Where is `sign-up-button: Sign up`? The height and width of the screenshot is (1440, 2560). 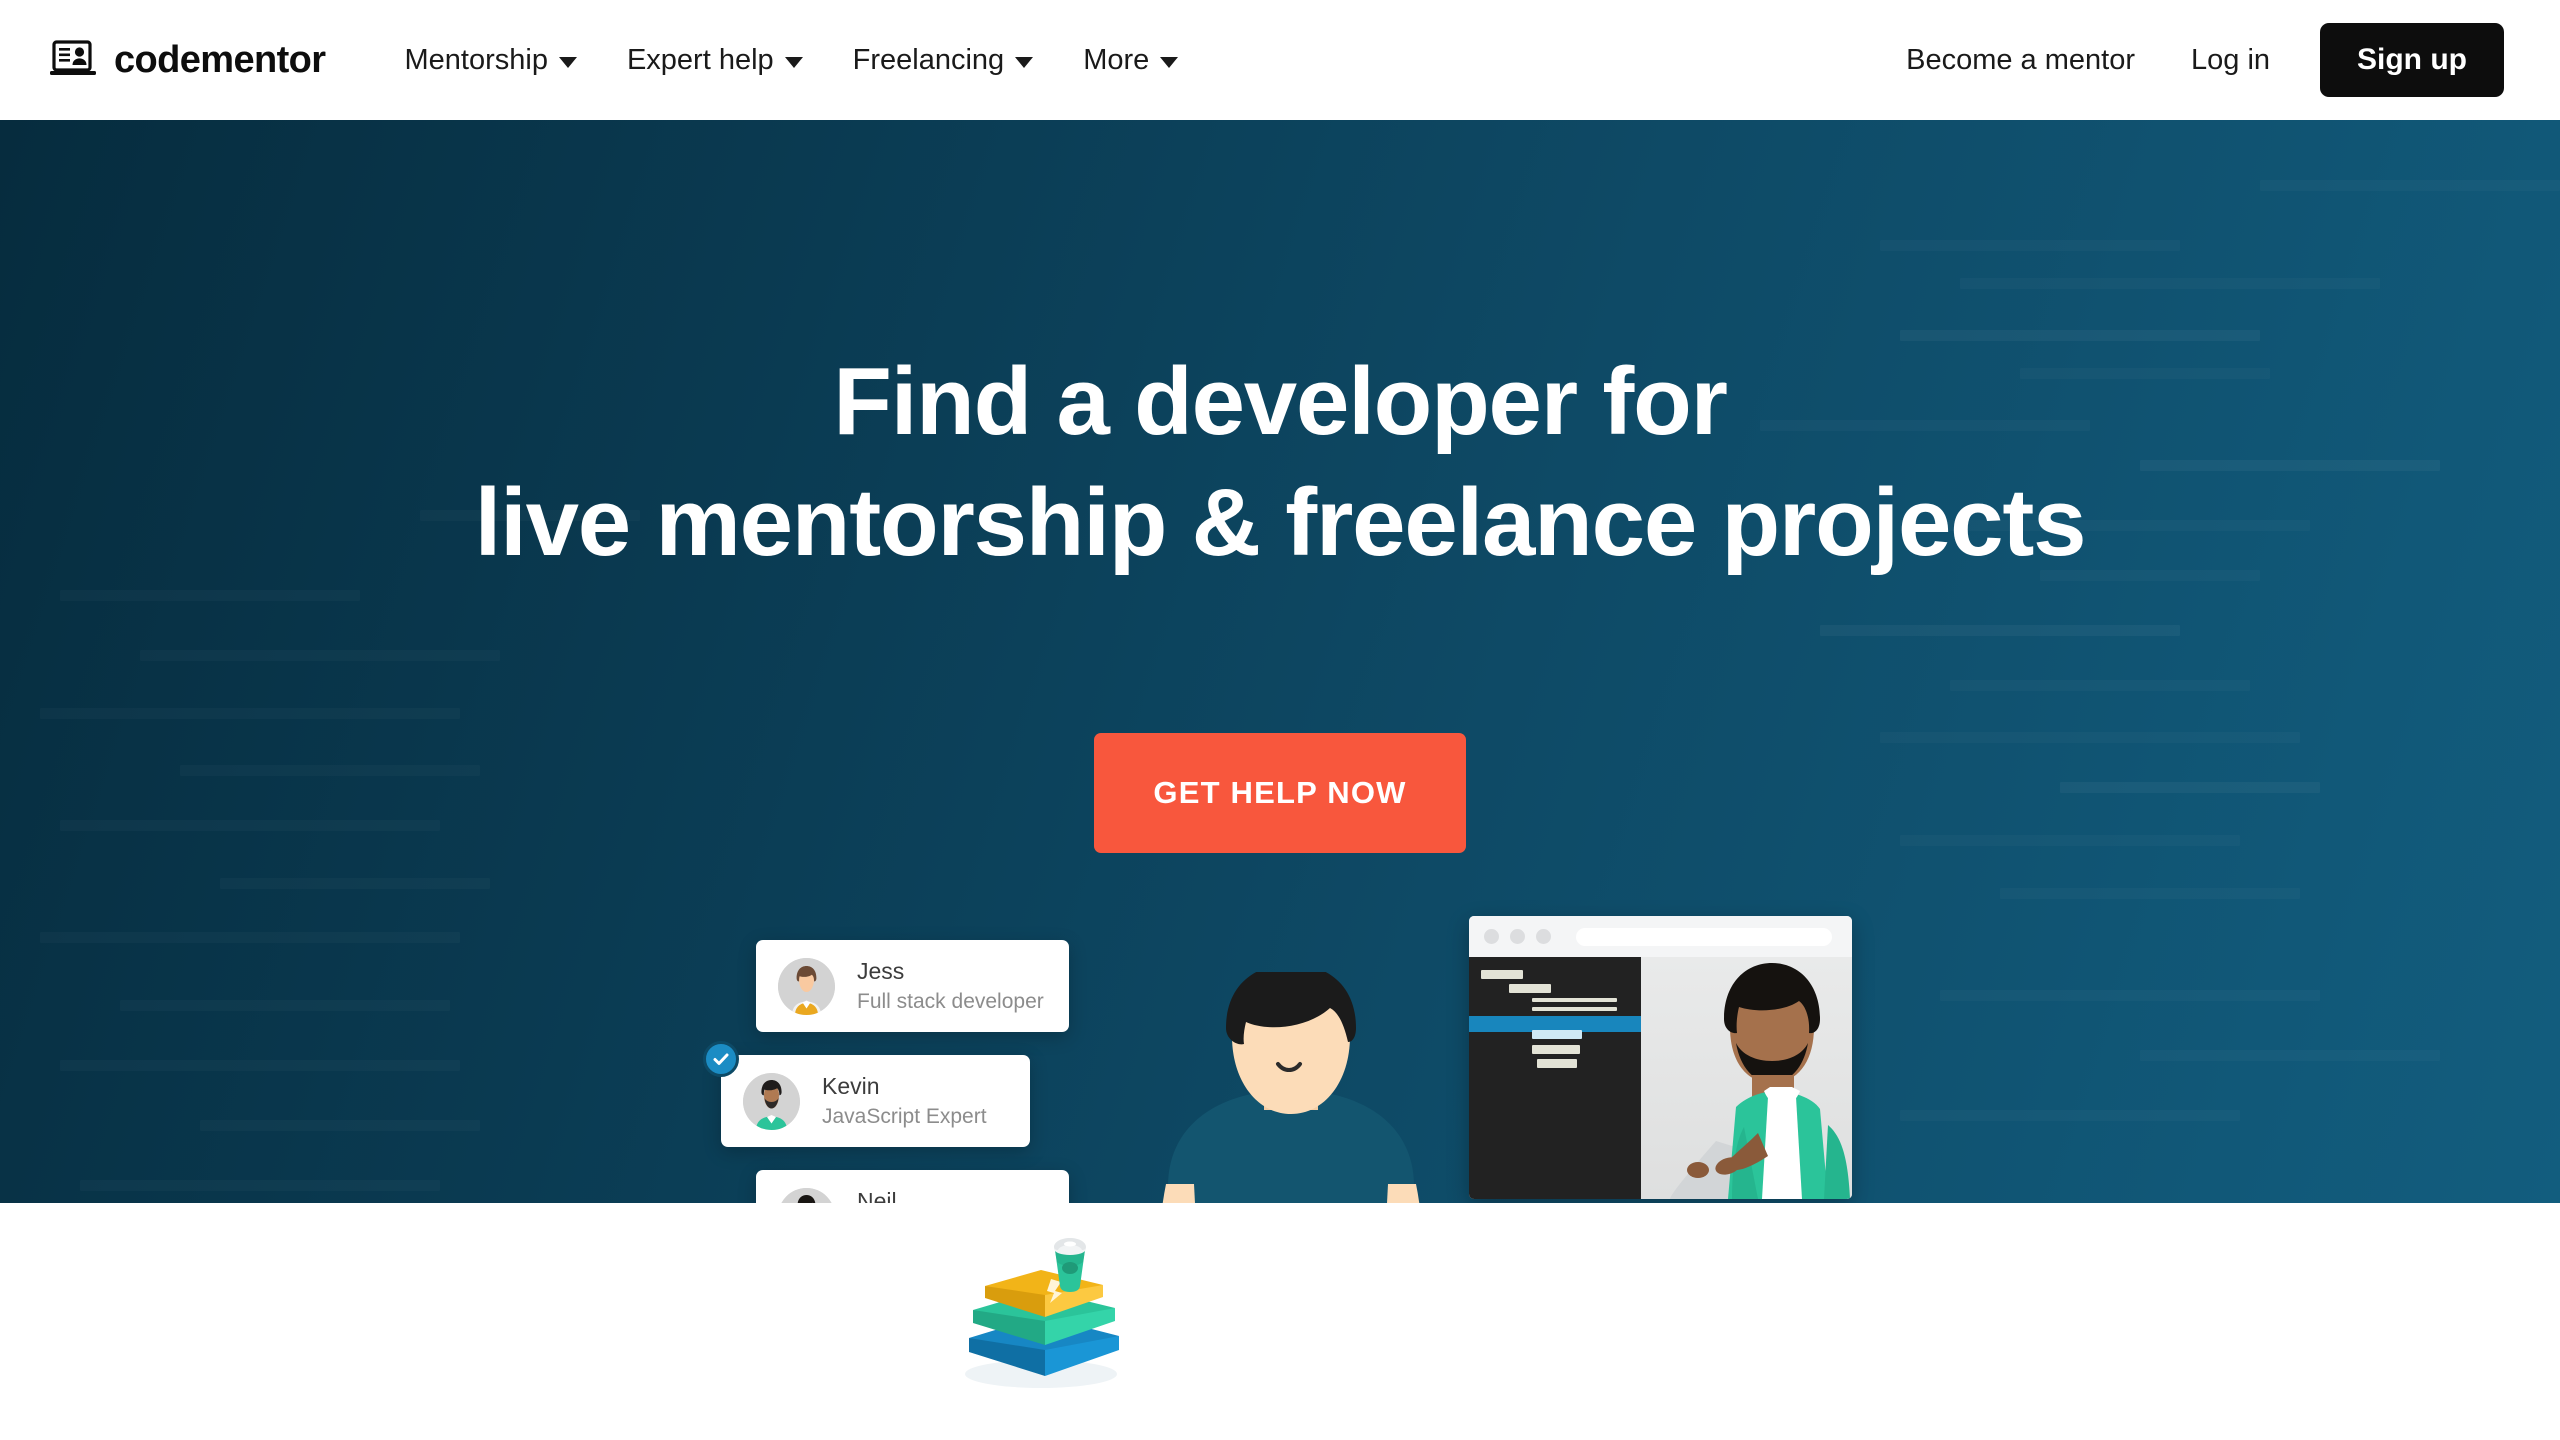 sign-up-button: Sign up is located at coordinates (2412, 60).